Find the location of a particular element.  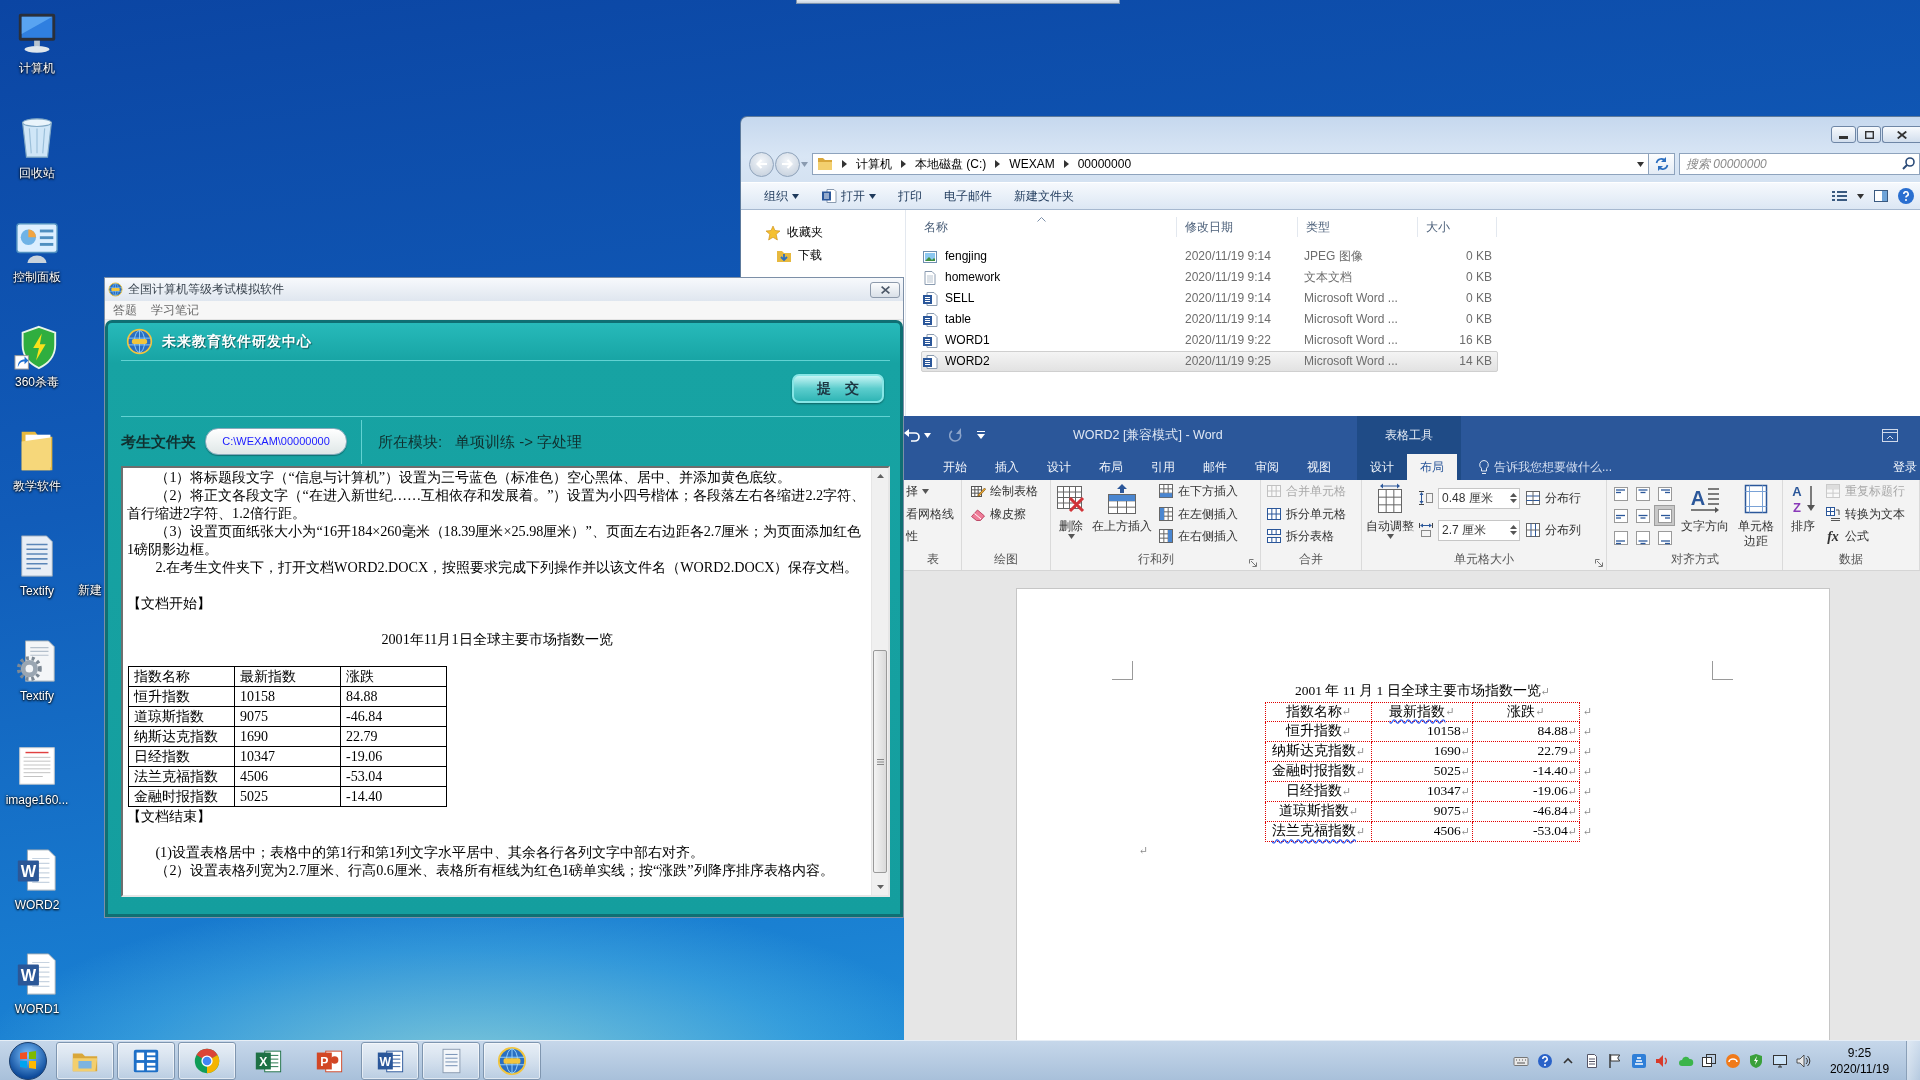

toolbar-button: 打印 is located at coordinates (910, 196).